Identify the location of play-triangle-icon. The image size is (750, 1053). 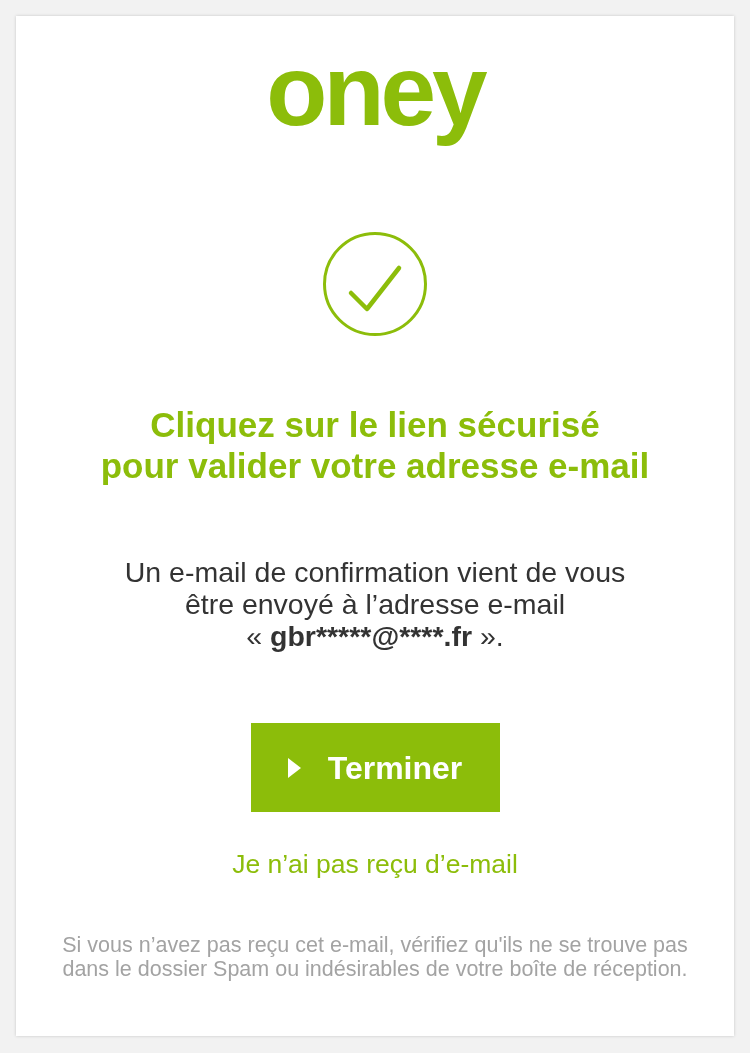
(294, 767).